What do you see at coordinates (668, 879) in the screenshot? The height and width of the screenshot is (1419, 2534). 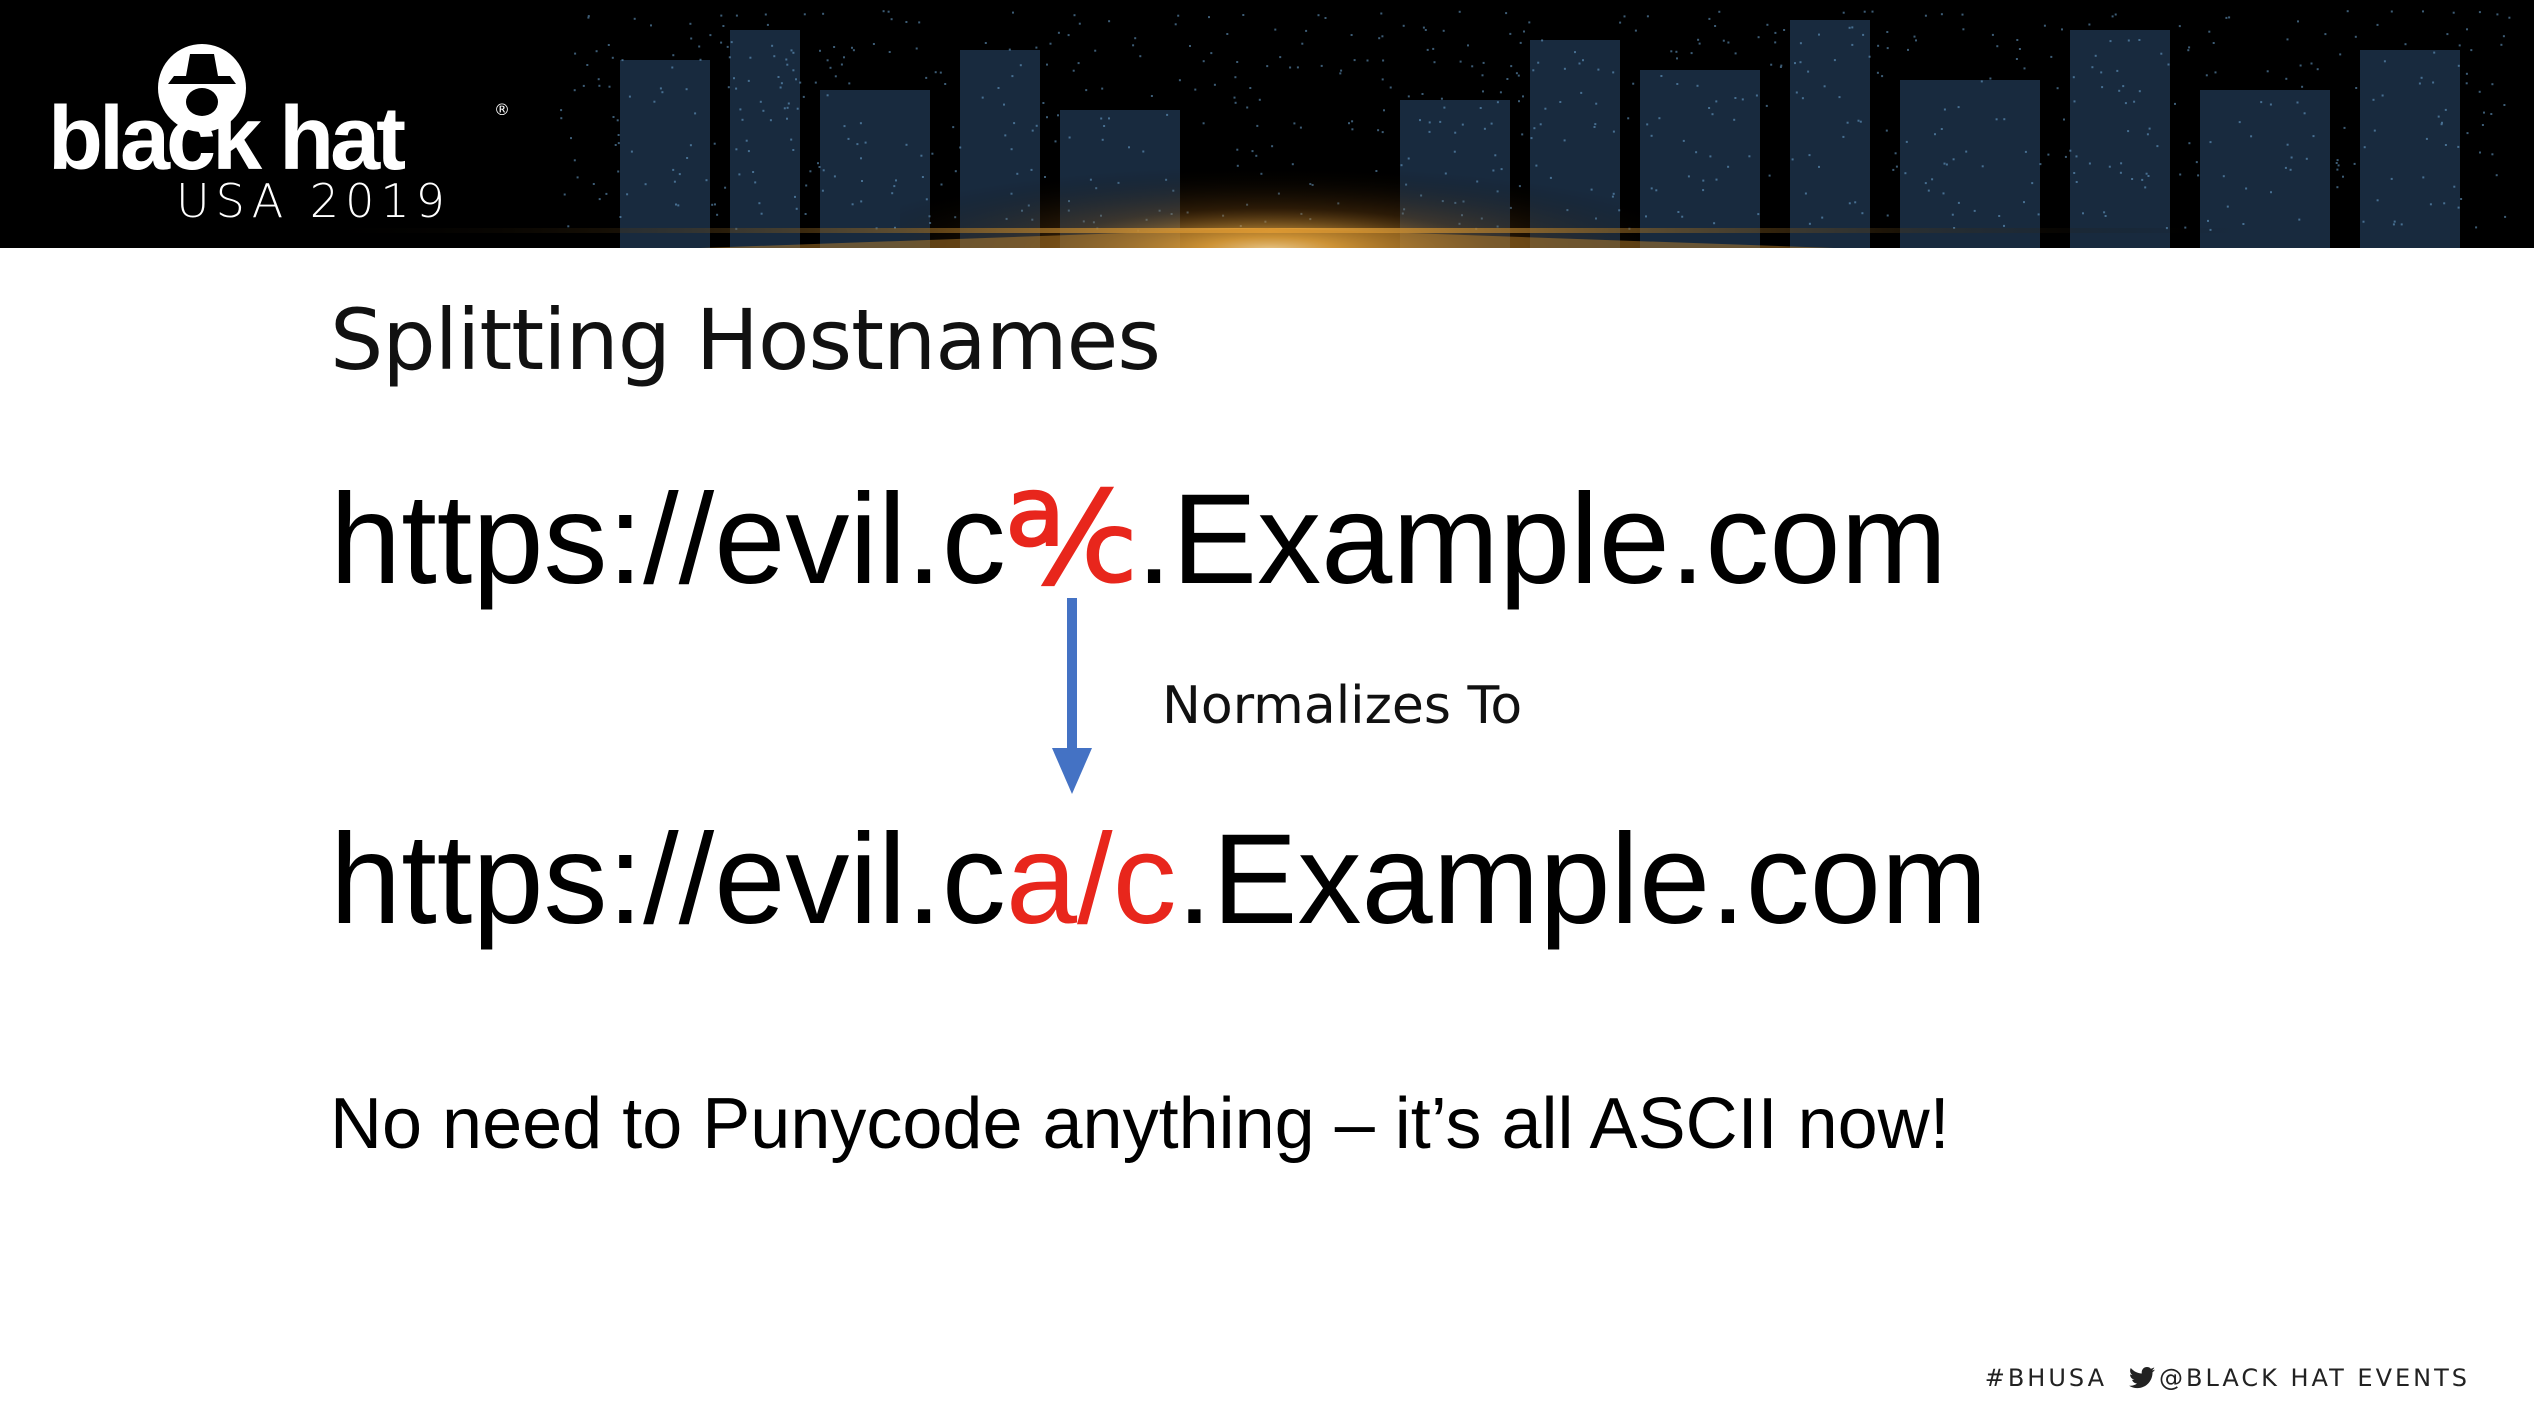 I see `url-after-prefix: https://evil.c` at bounding box center [668, 879].